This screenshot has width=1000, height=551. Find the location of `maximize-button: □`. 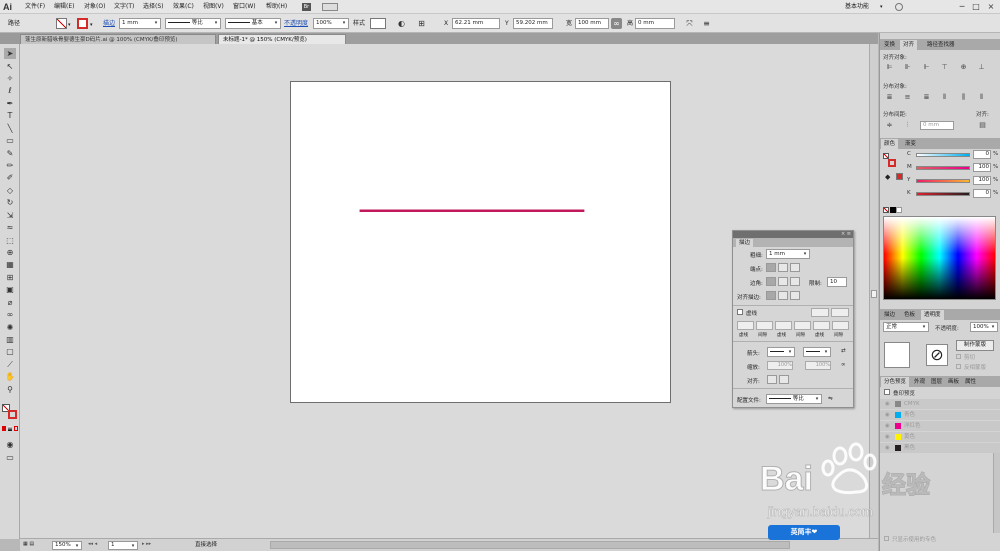

maximize-button: □ is located at coordinates (976, 7).